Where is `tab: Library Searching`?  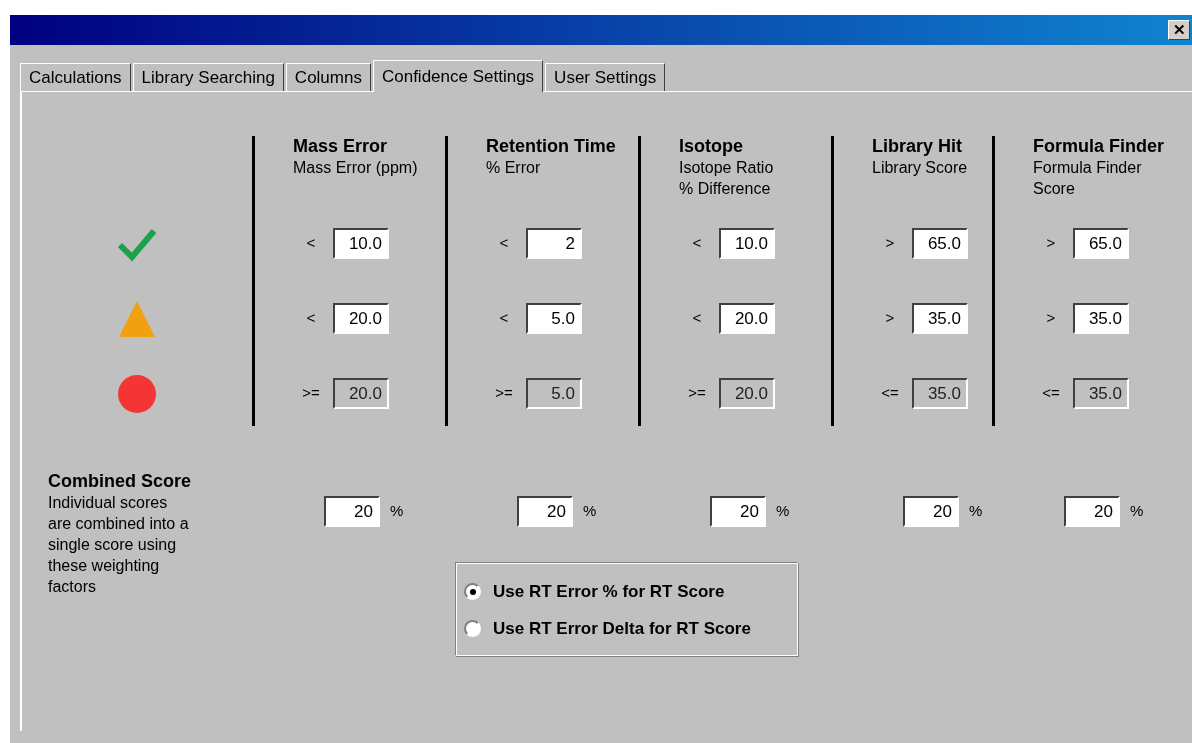 tab: Library Searching is located at coordinates (208, 77).